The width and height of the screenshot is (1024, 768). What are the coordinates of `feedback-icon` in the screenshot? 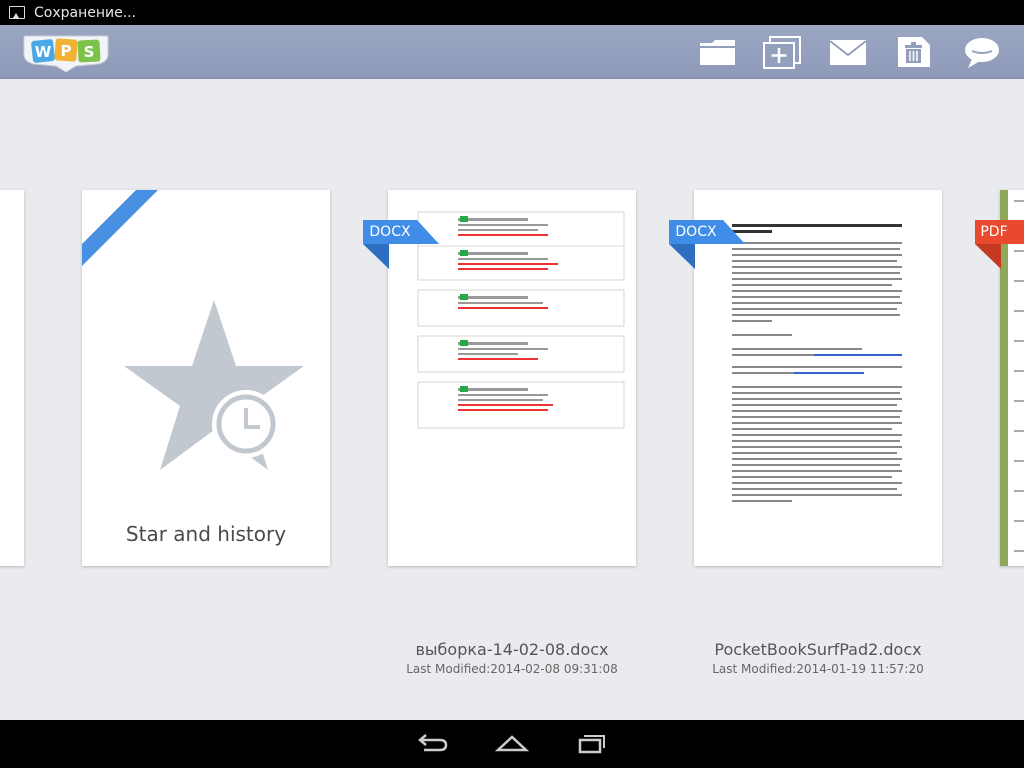 It's located at (982, 52).